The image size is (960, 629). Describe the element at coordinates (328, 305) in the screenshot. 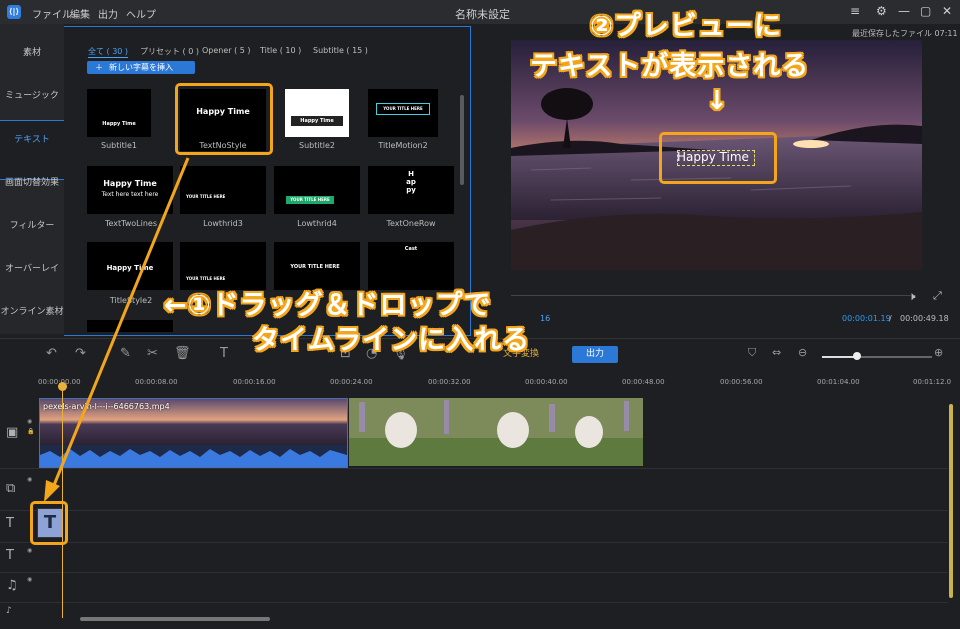

I see `callout-drag-drop-line1: ←①ドラッグ＆ドロップで` at that location.